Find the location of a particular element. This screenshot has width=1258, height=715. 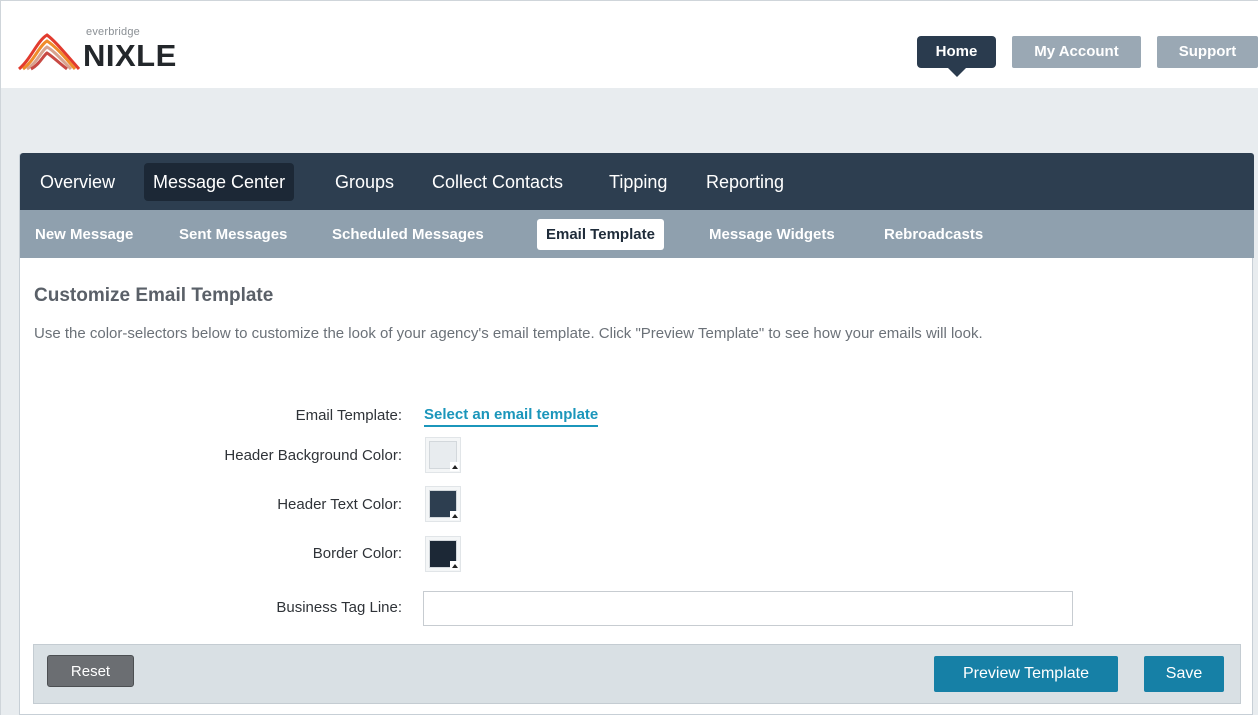

header-bg-color-picker is located at coordinates (443, 455).